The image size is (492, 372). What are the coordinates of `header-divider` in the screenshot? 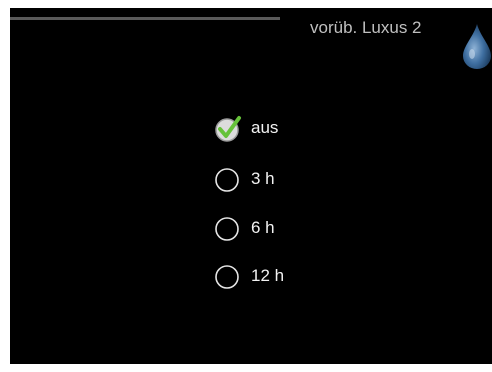 It's located at (145, 18).